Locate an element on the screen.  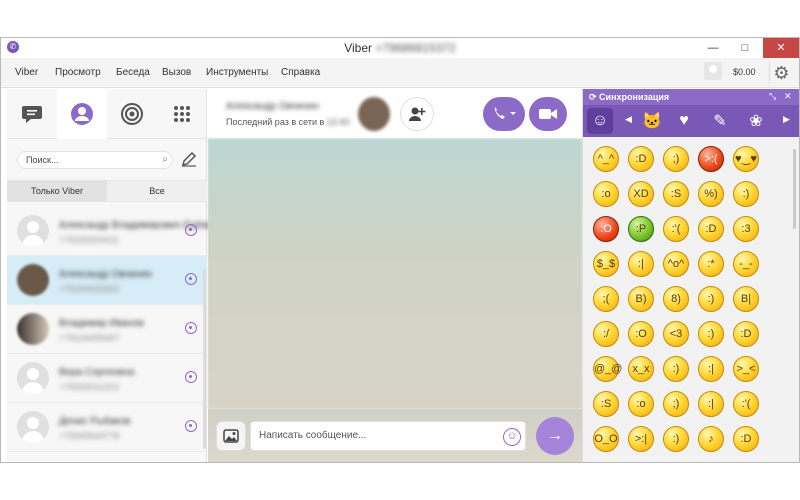
voice-call-button is located at coordinates (504, 114).